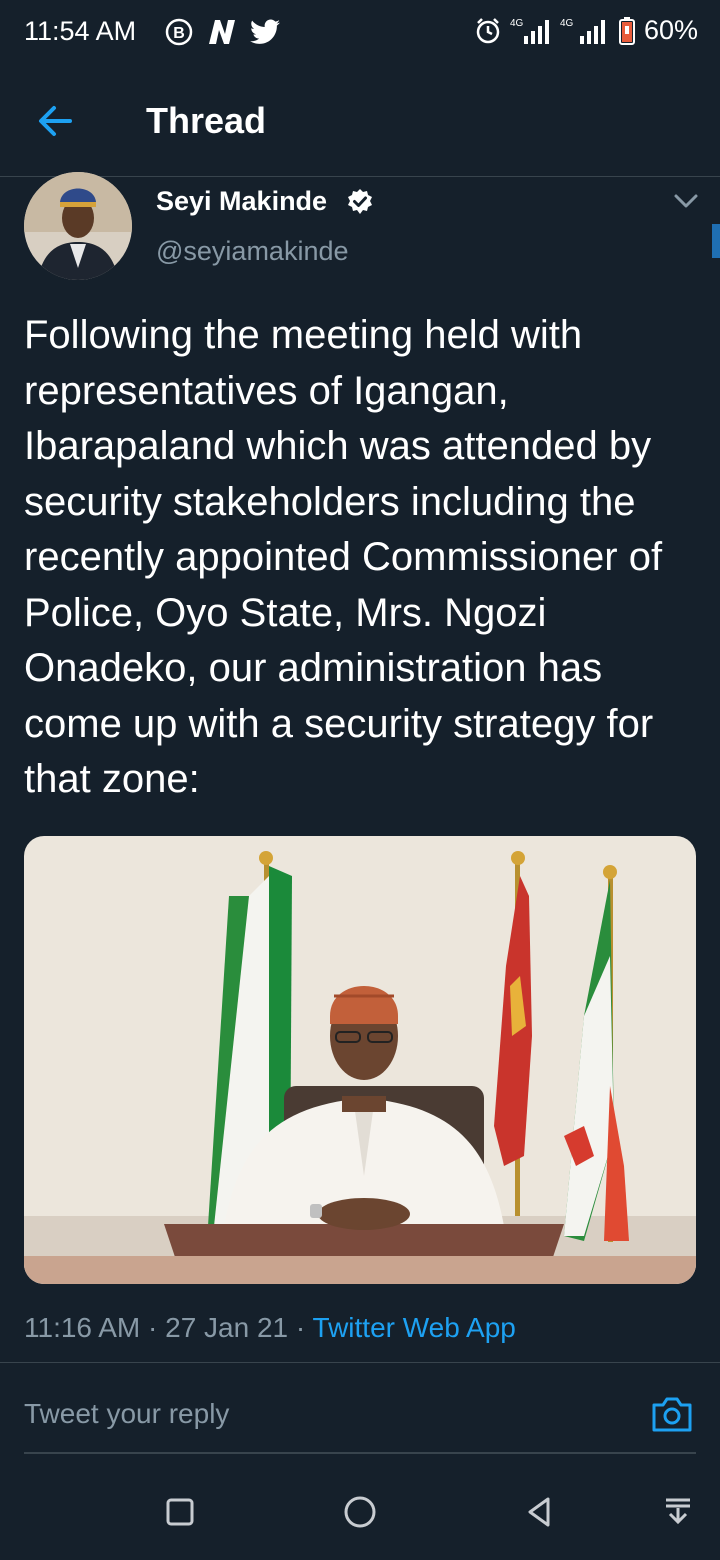  What do you see at coordinates (227, 1327) in the screenshot?
I see `tweet-date: 27 Jan 21` at bounding box center [227, 1327].